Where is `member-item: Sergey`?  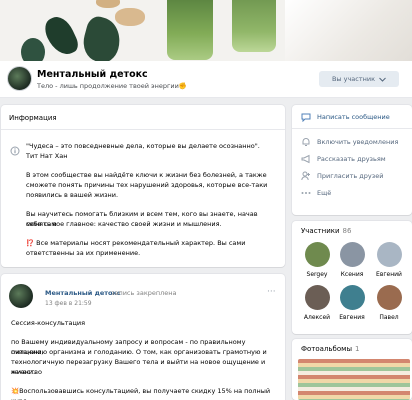
member-item: Sergey is located at coordinates (317, 260).